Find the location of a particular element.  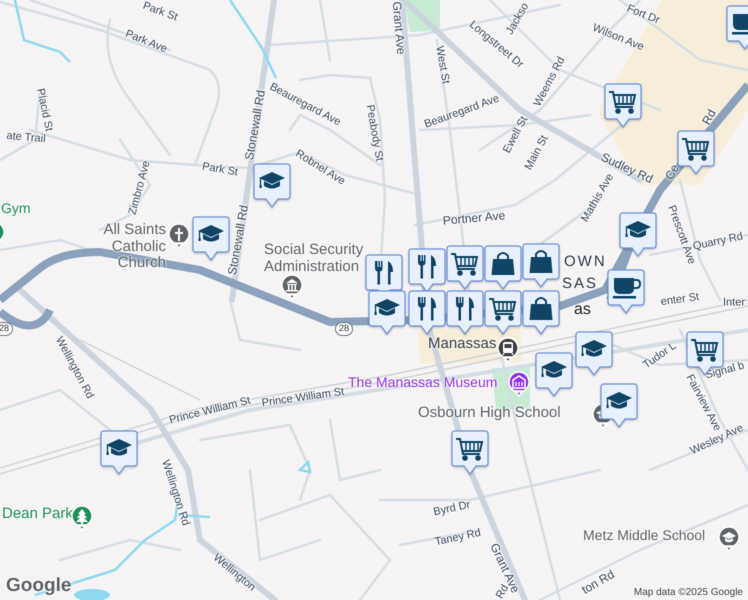

street-label: Quarry Rd is located at coordinates (718, 242).